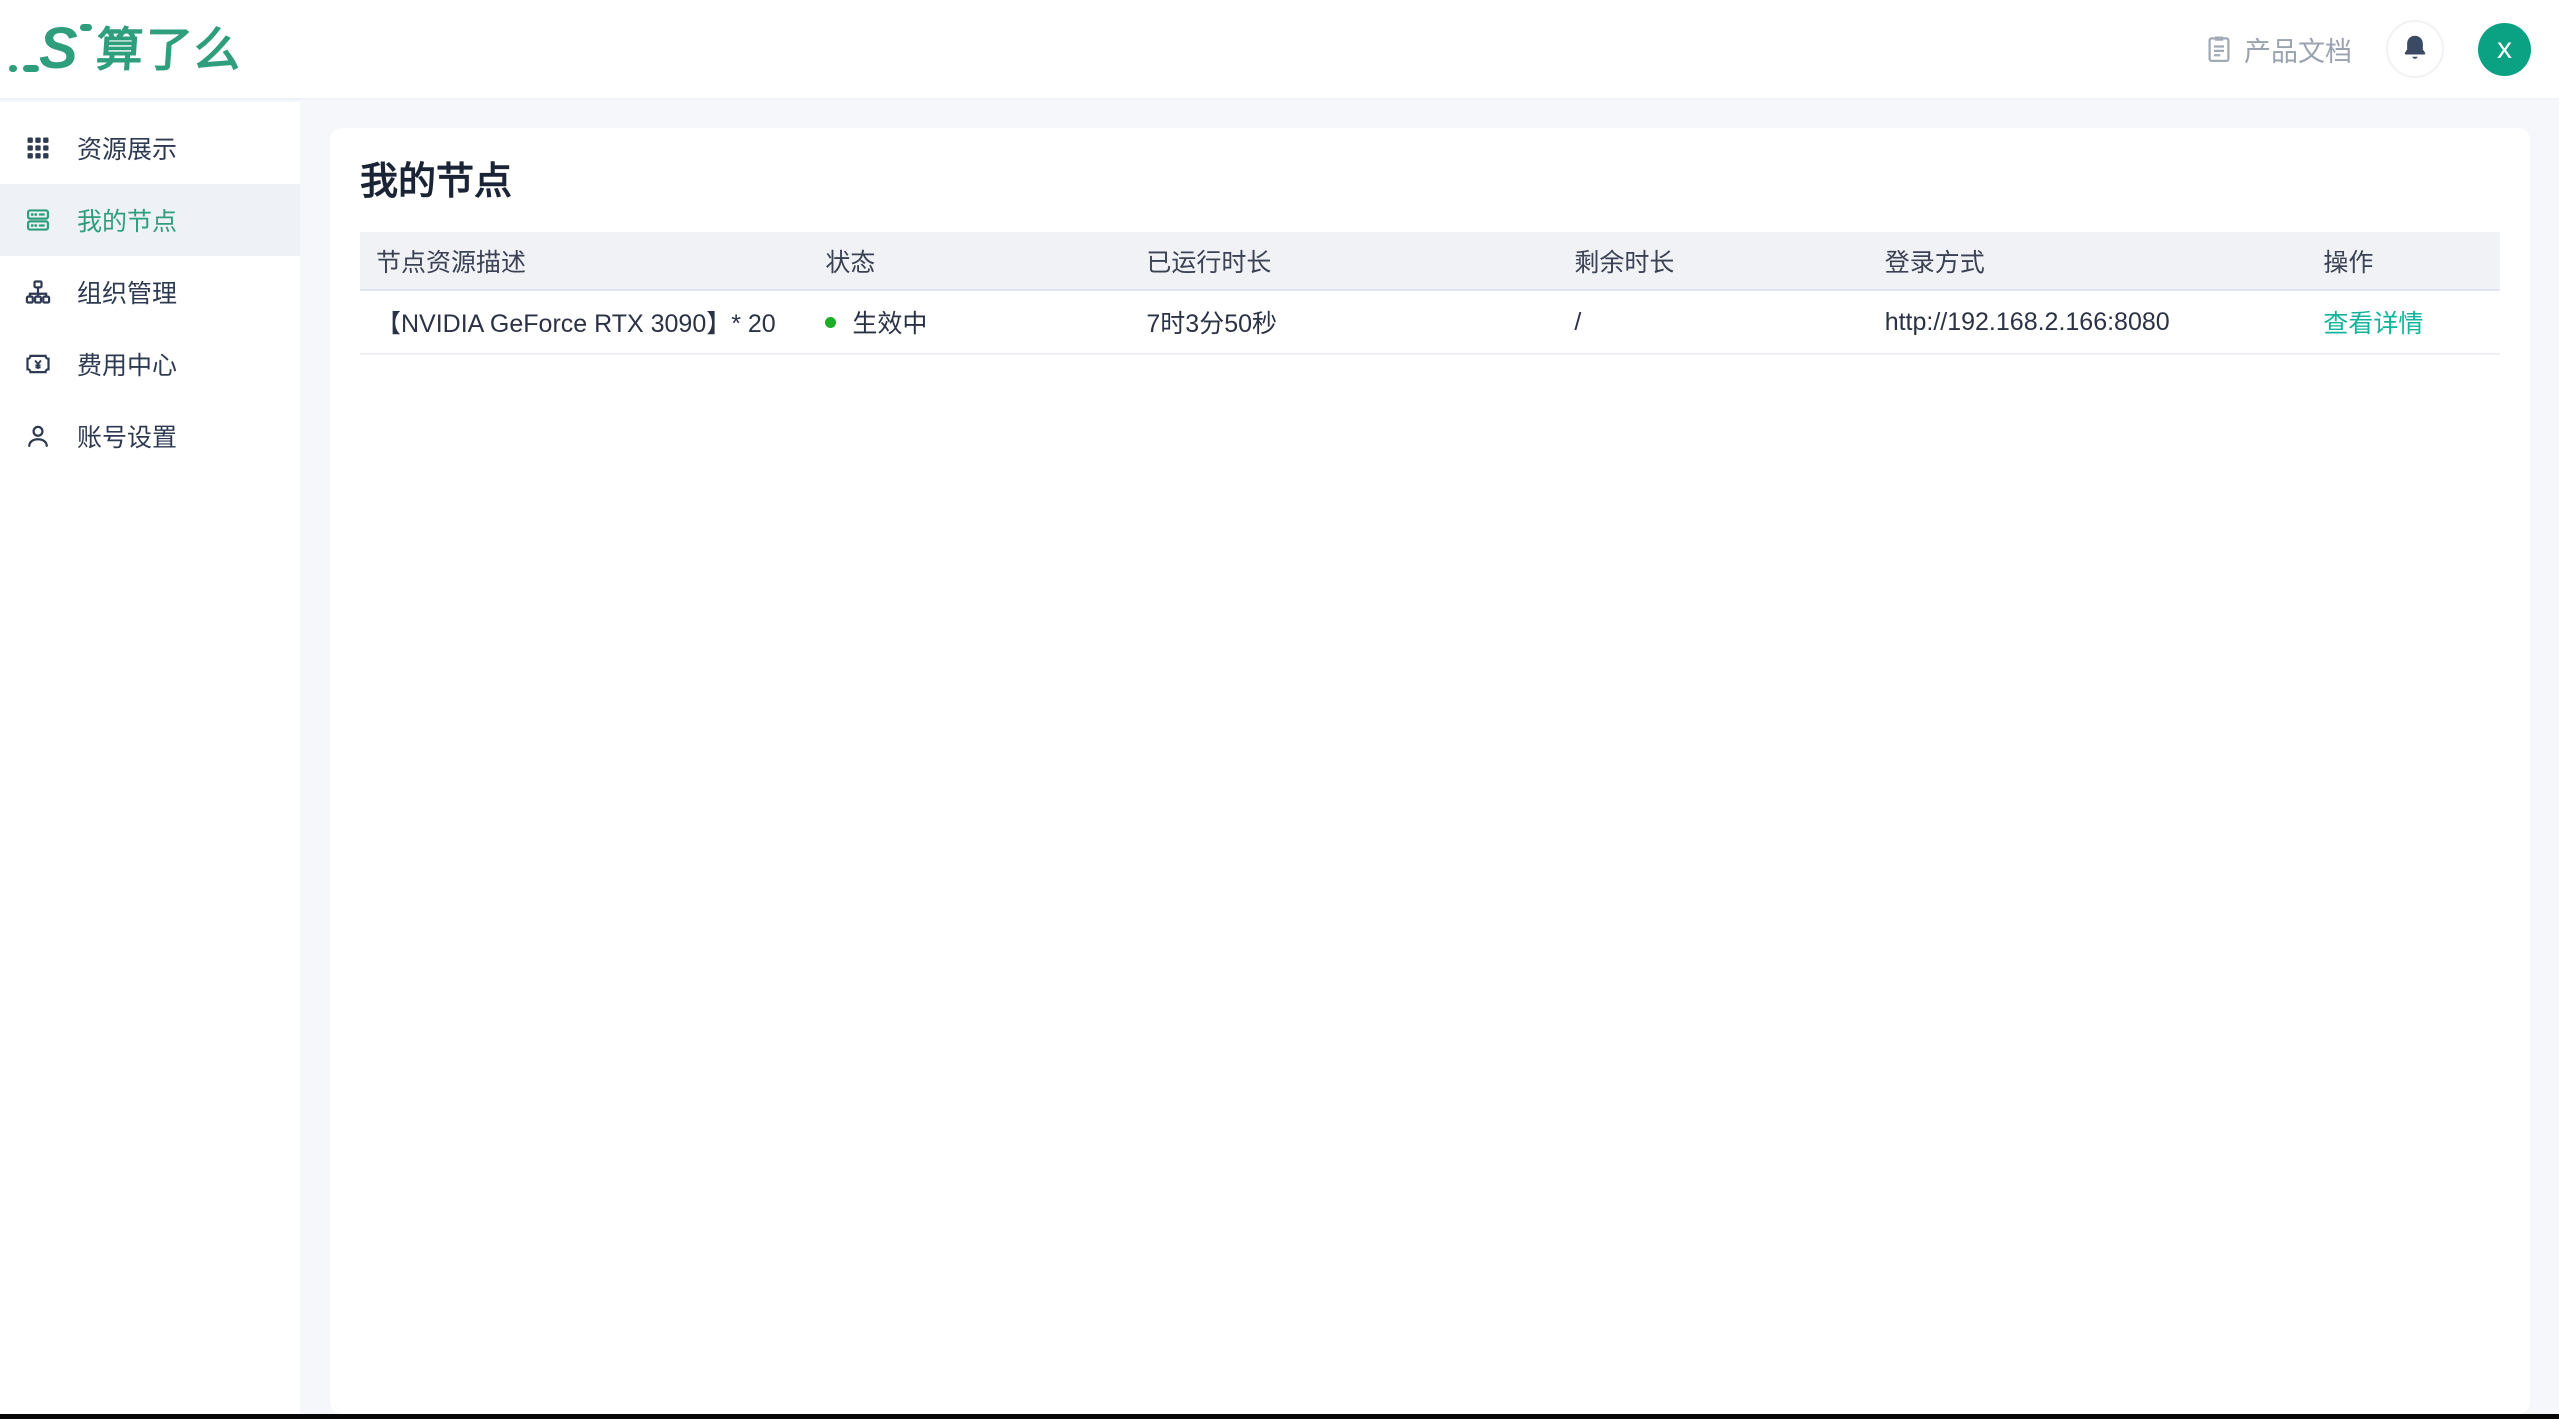 The image size is (2559, 1419). I want to click on sidebar-item-label: 费用中心, so click(127, 366).